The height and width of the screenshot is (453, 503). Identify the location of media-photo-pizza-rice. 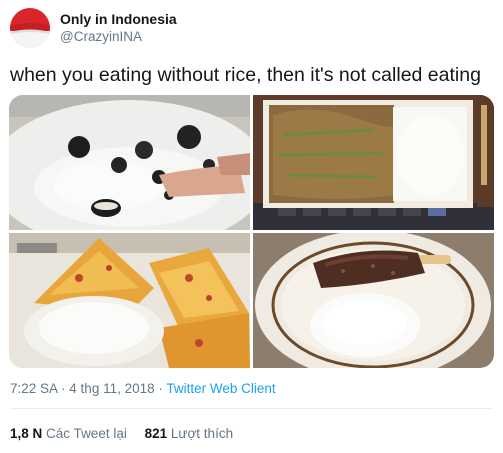
(129, 300).